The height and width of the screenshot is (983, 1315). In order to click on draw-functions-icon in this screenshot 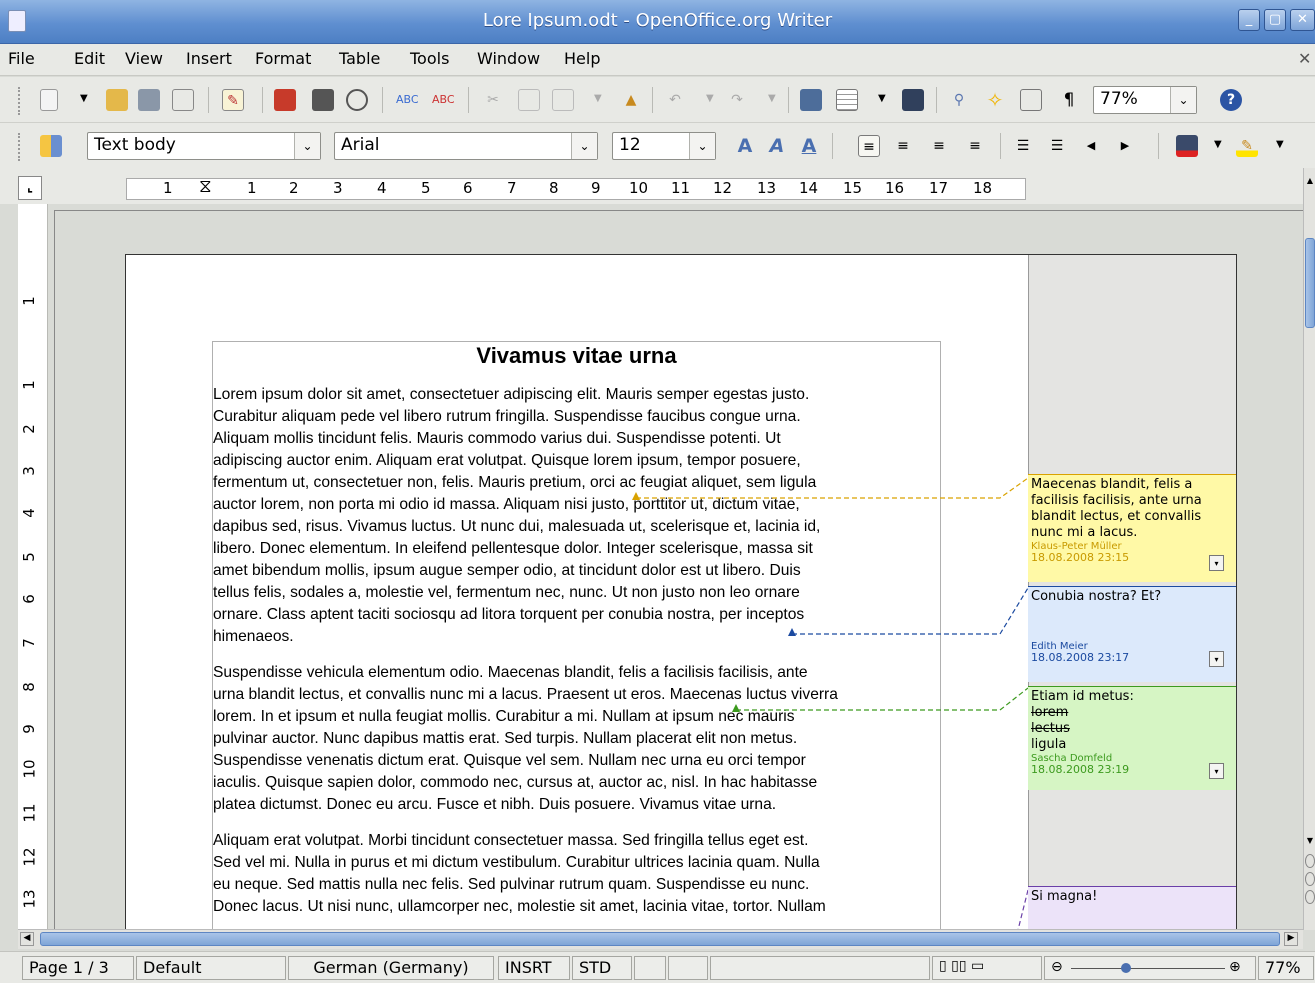, I will do `click(913, 100)`.